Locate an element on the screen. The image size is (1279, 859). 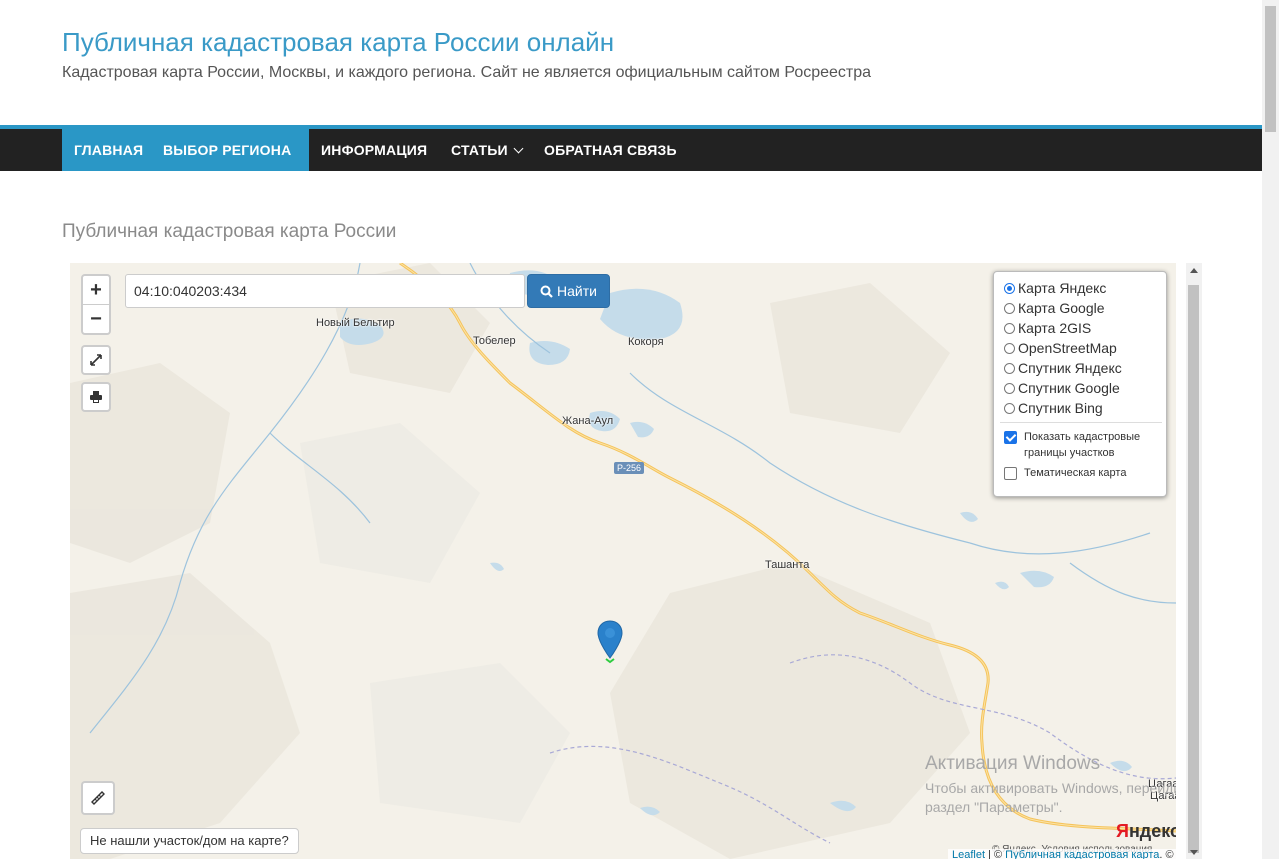
layer-label: Карта Яндекс is located at coordinates (1062, 288).